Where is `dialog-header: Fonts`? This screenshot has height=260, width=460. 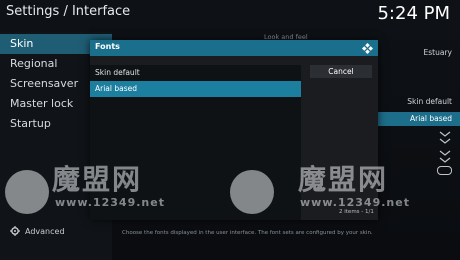 dialog-header: Fonts is located at coordinates (234, 48).